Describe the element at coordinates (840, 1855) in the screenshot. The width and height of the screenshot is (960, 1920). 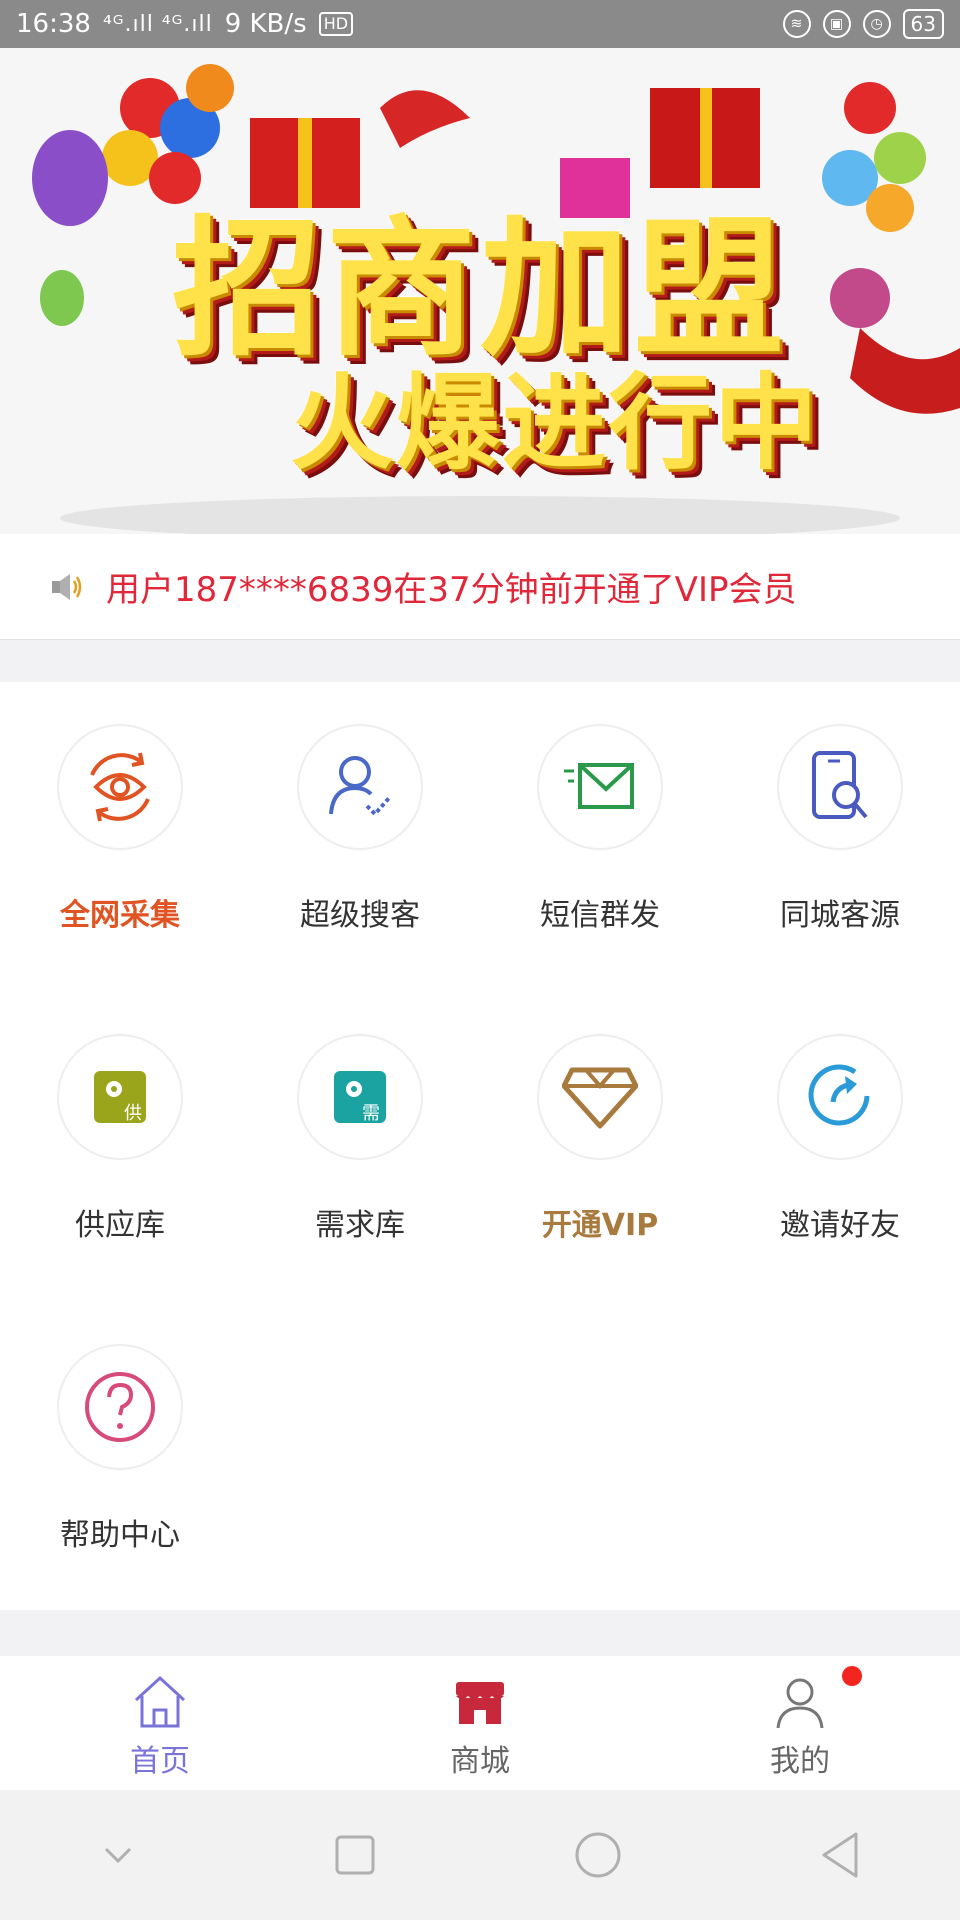
I see `back-button-icon` at that location.